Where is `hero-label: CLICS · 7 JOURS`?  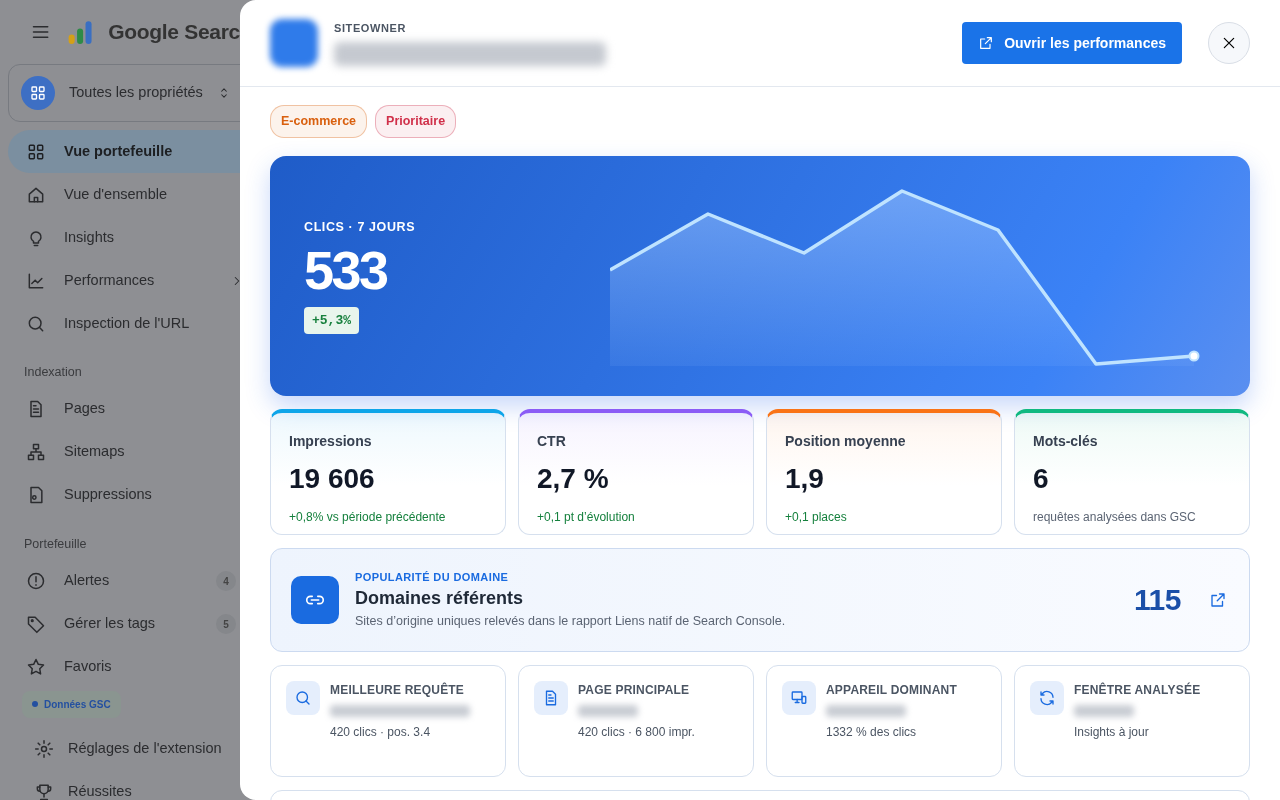 hero-label: CLICS · 7 JOURS is located at coordinates (360, 227).